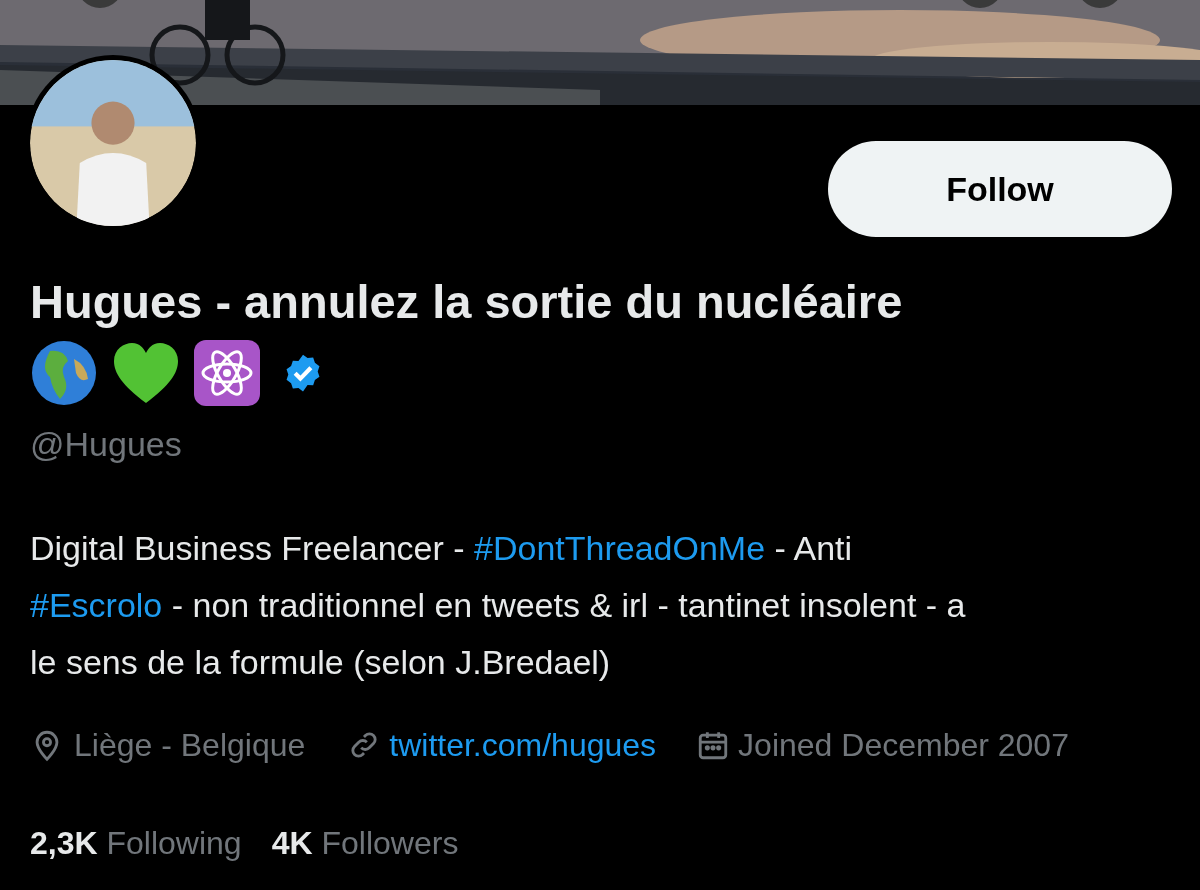 This screenshot has height=890, width=1200. Describe the element at coordinates (227, 373) in the screenshot. I see `atom-icon` at that location.